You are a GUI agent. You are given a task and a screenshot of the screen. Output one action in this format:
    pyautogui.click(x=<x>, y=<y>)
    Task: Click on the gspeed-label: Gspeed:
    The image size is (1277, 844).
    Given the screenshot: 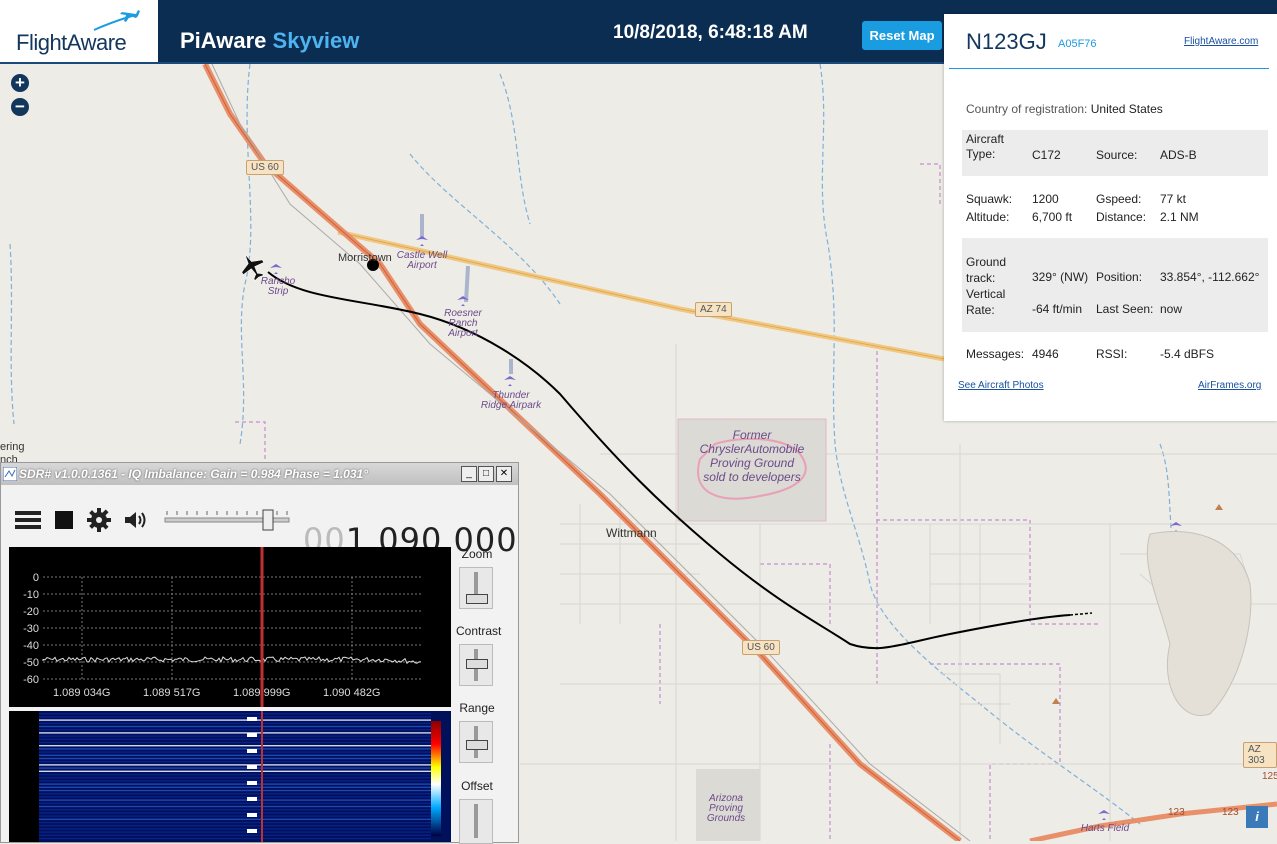 What is the action you would take?
    pyautogui.click(x=1119, y=199)
    